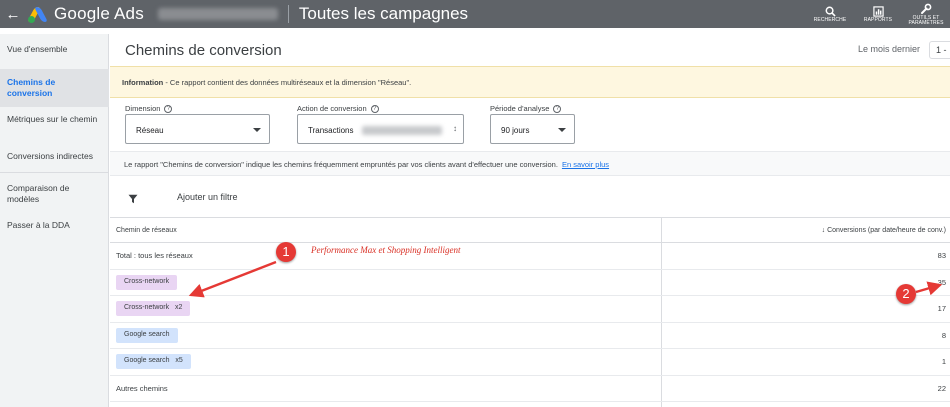 Image resolution: width=950 pixels, height=407 pixels. Describe the element at coordinates (54, 172) in the screenshot. I see `sidebar-divider` at that location.